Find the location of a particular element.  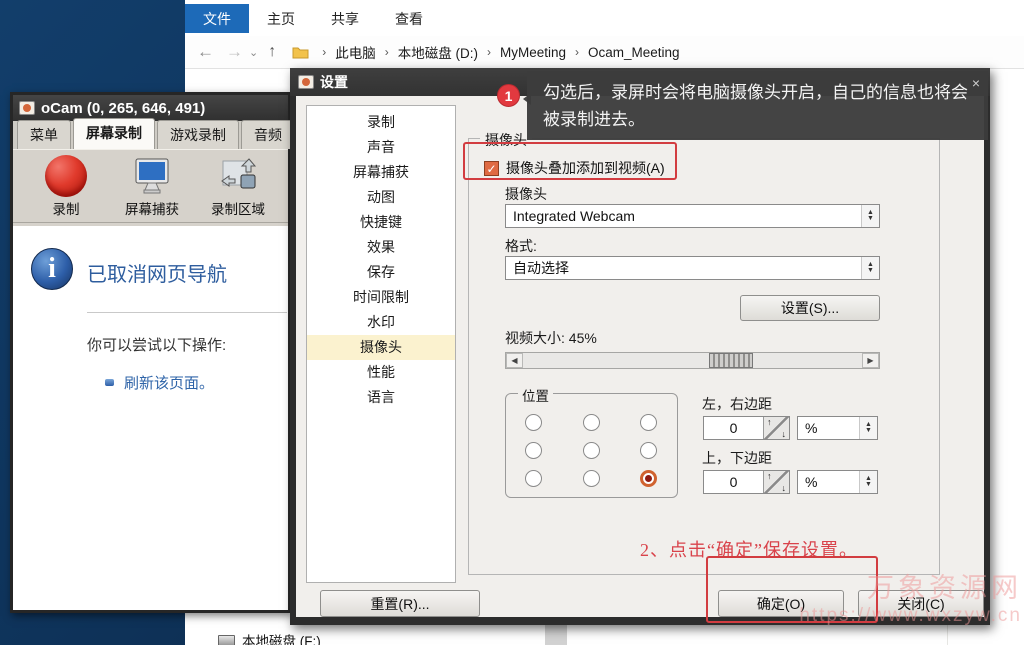

refresh-page-link: 刷新该页面。 is located at coordinates (169, 382).